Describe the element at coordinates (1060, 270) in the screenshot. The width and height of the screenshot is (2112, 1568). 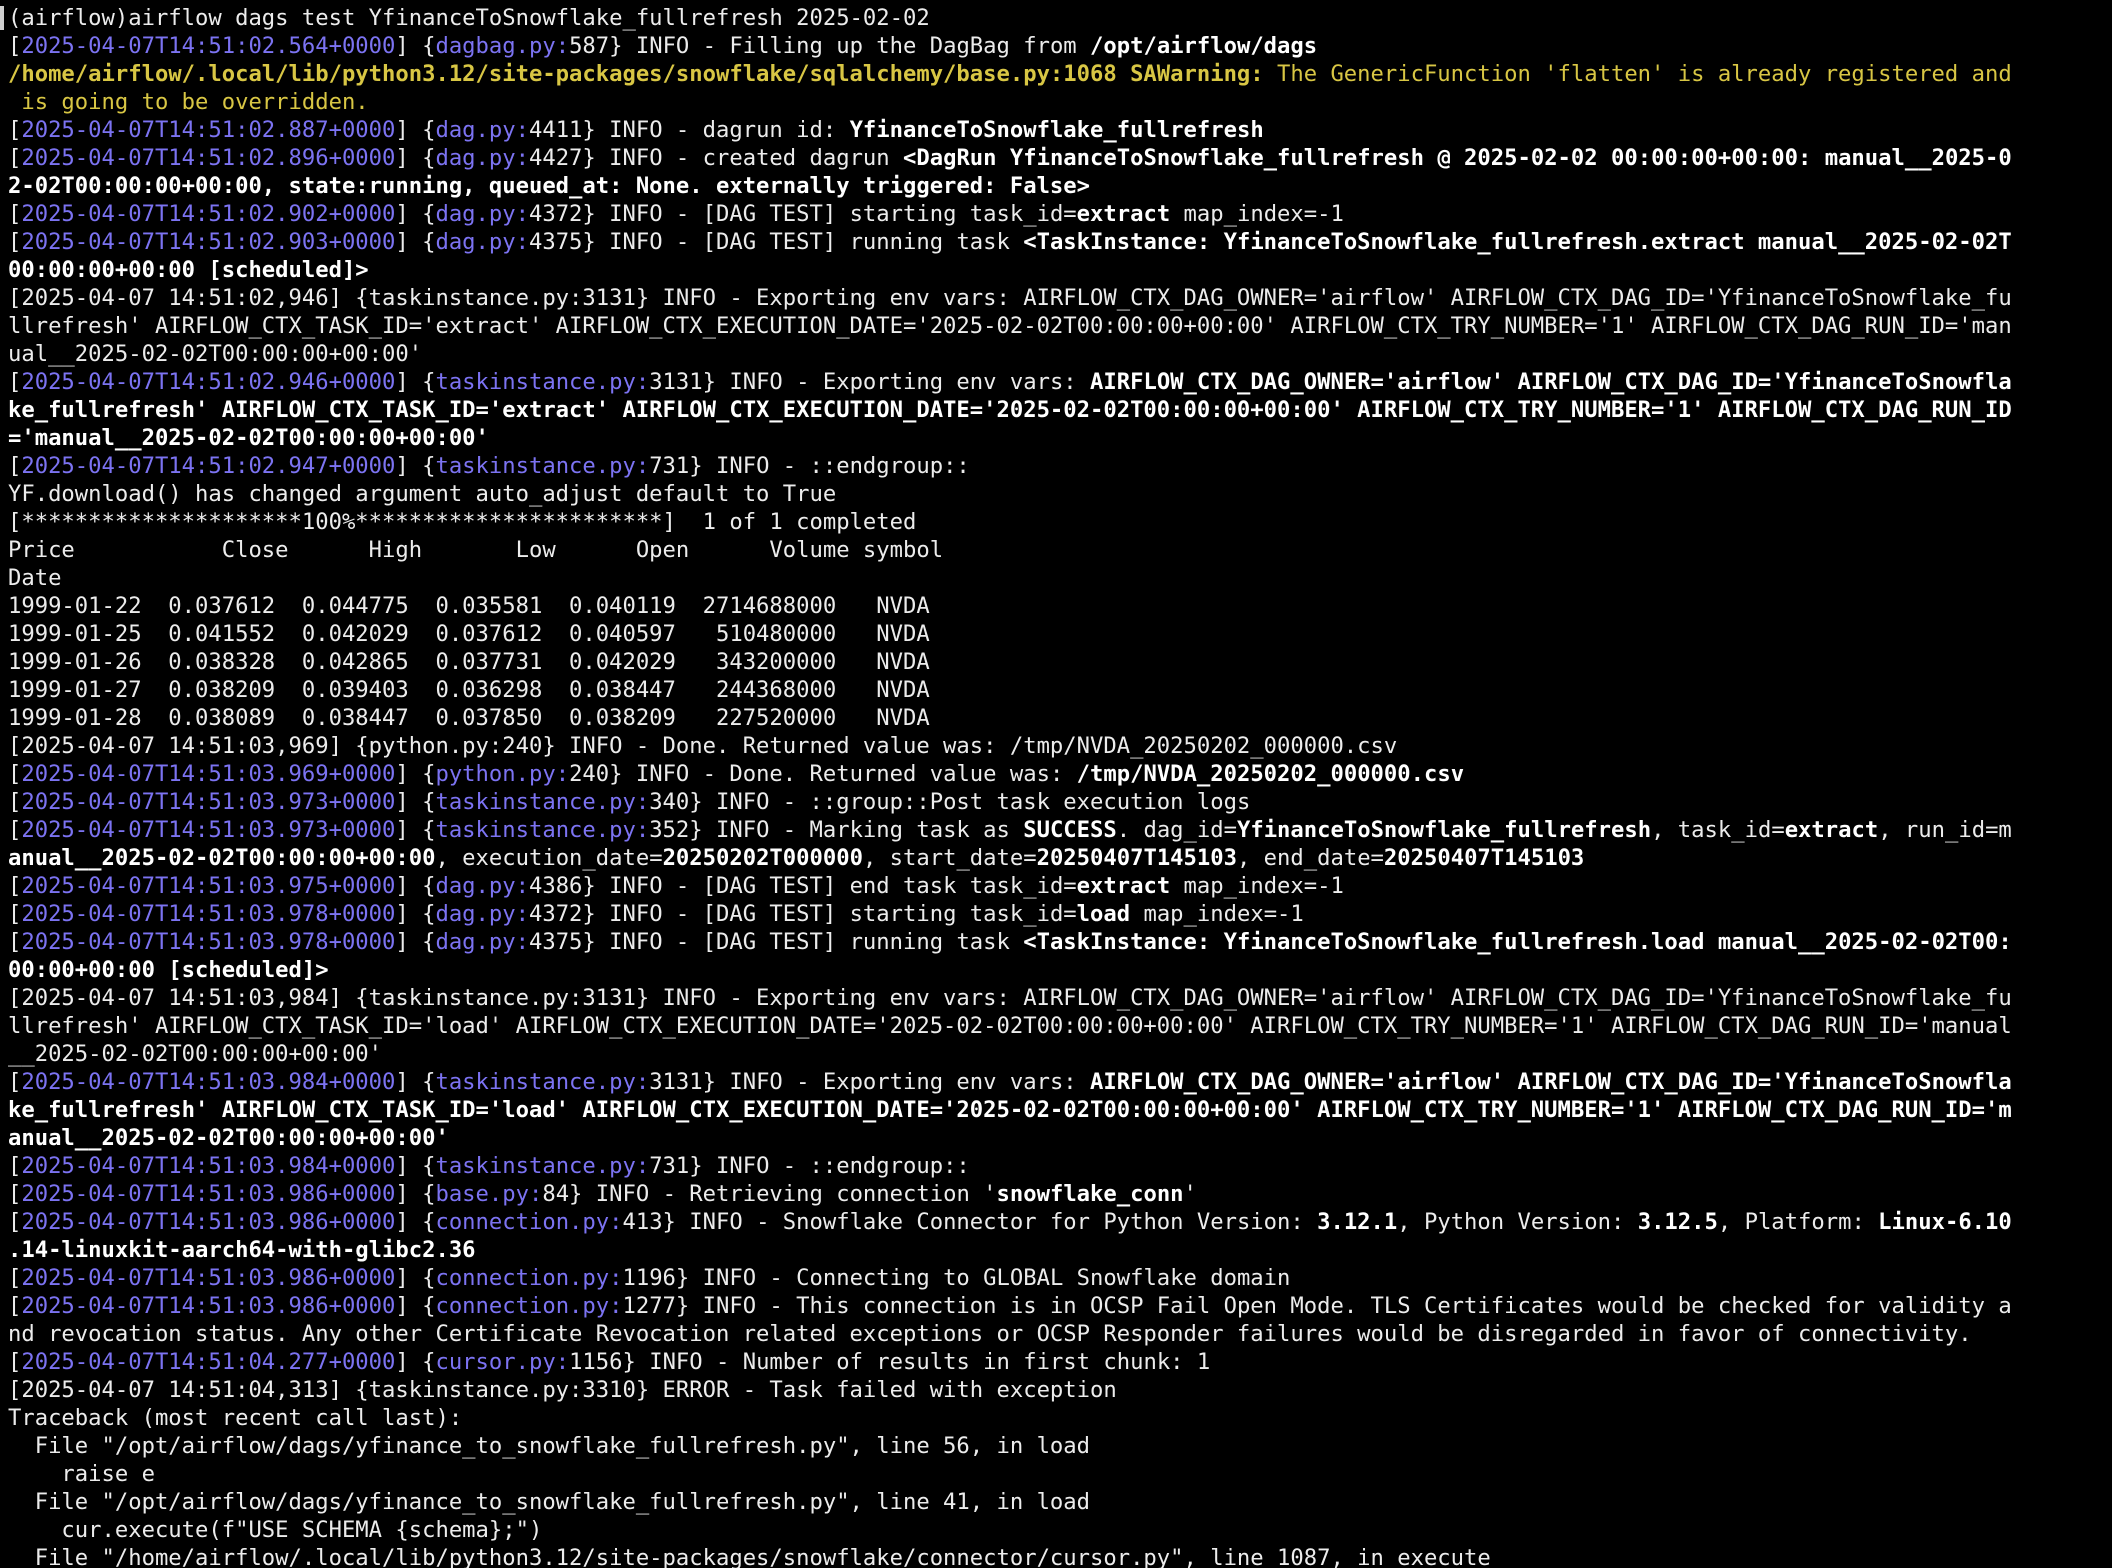
I see `terminal-line: 00:00:00+00:00 [scheduled]>` at that location.